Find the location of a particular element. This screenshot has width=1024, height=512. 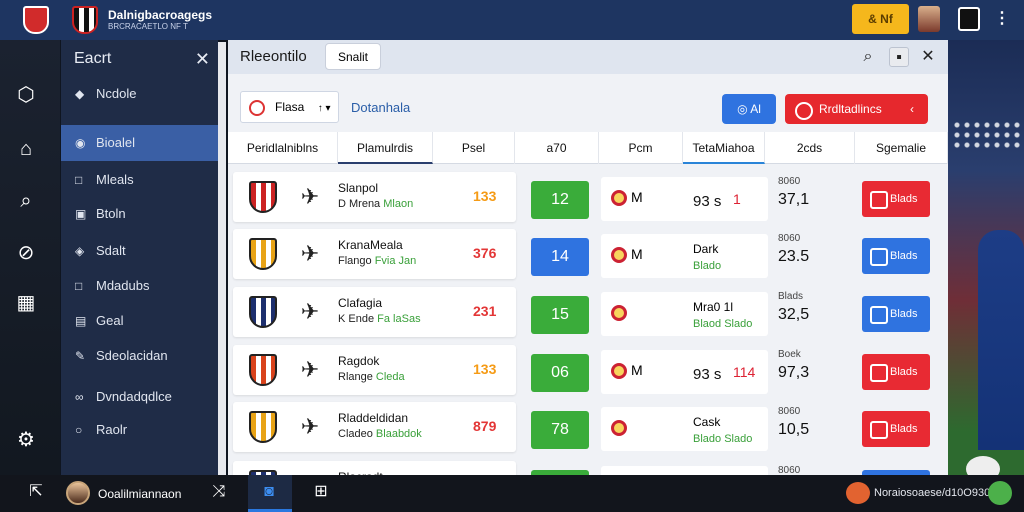

cube-icon: ⬡ is located at coordinates (26, 95).